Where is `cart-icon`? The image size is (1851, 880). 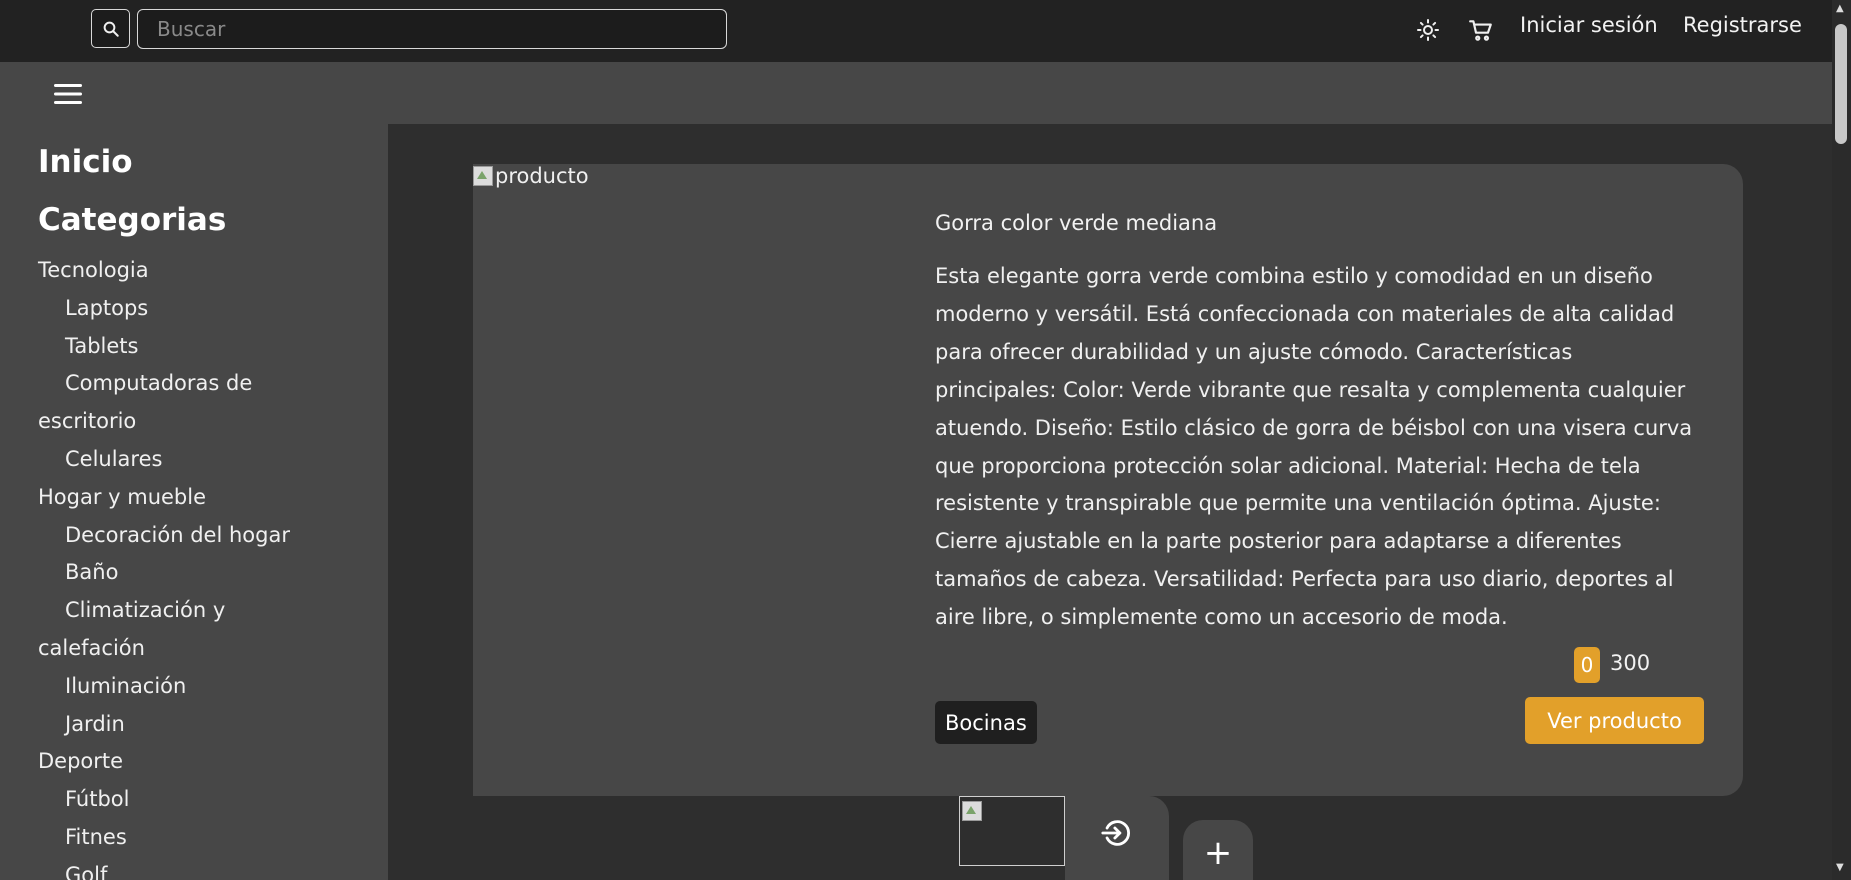
cart-icon is located at coordinates (1480, 30).